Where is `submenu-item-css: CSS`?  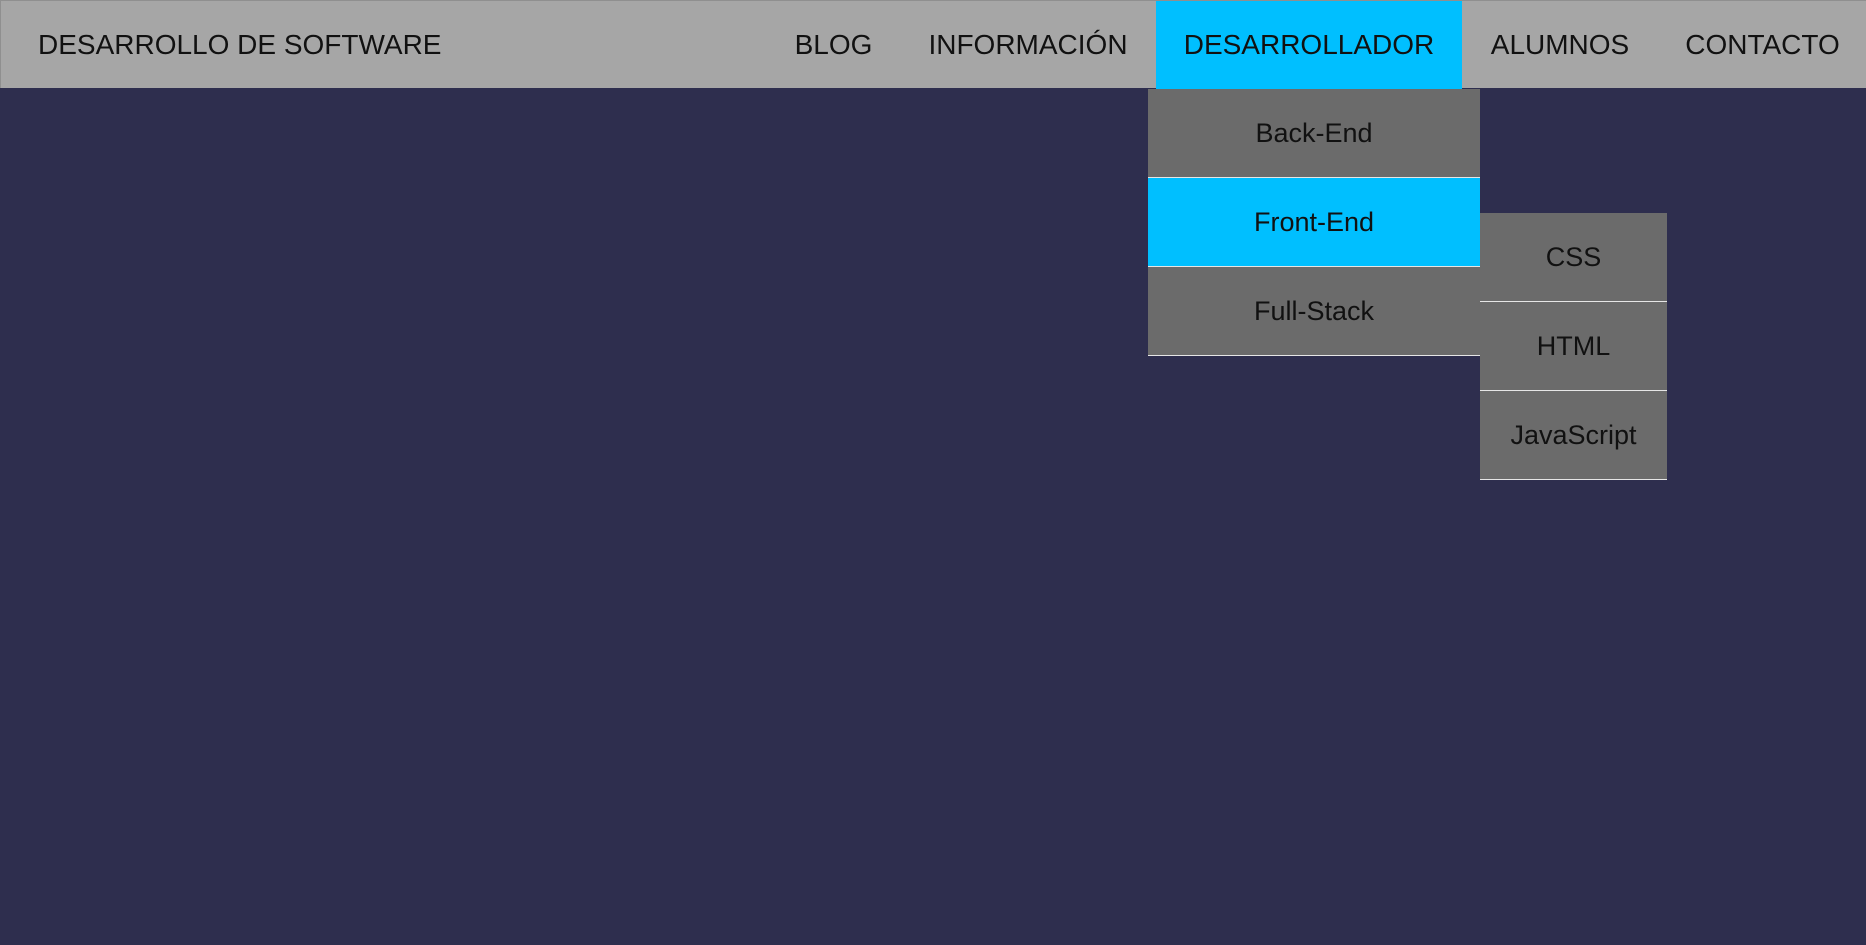 submenu-item-css: CSS is located at coordinates (1573, 257).